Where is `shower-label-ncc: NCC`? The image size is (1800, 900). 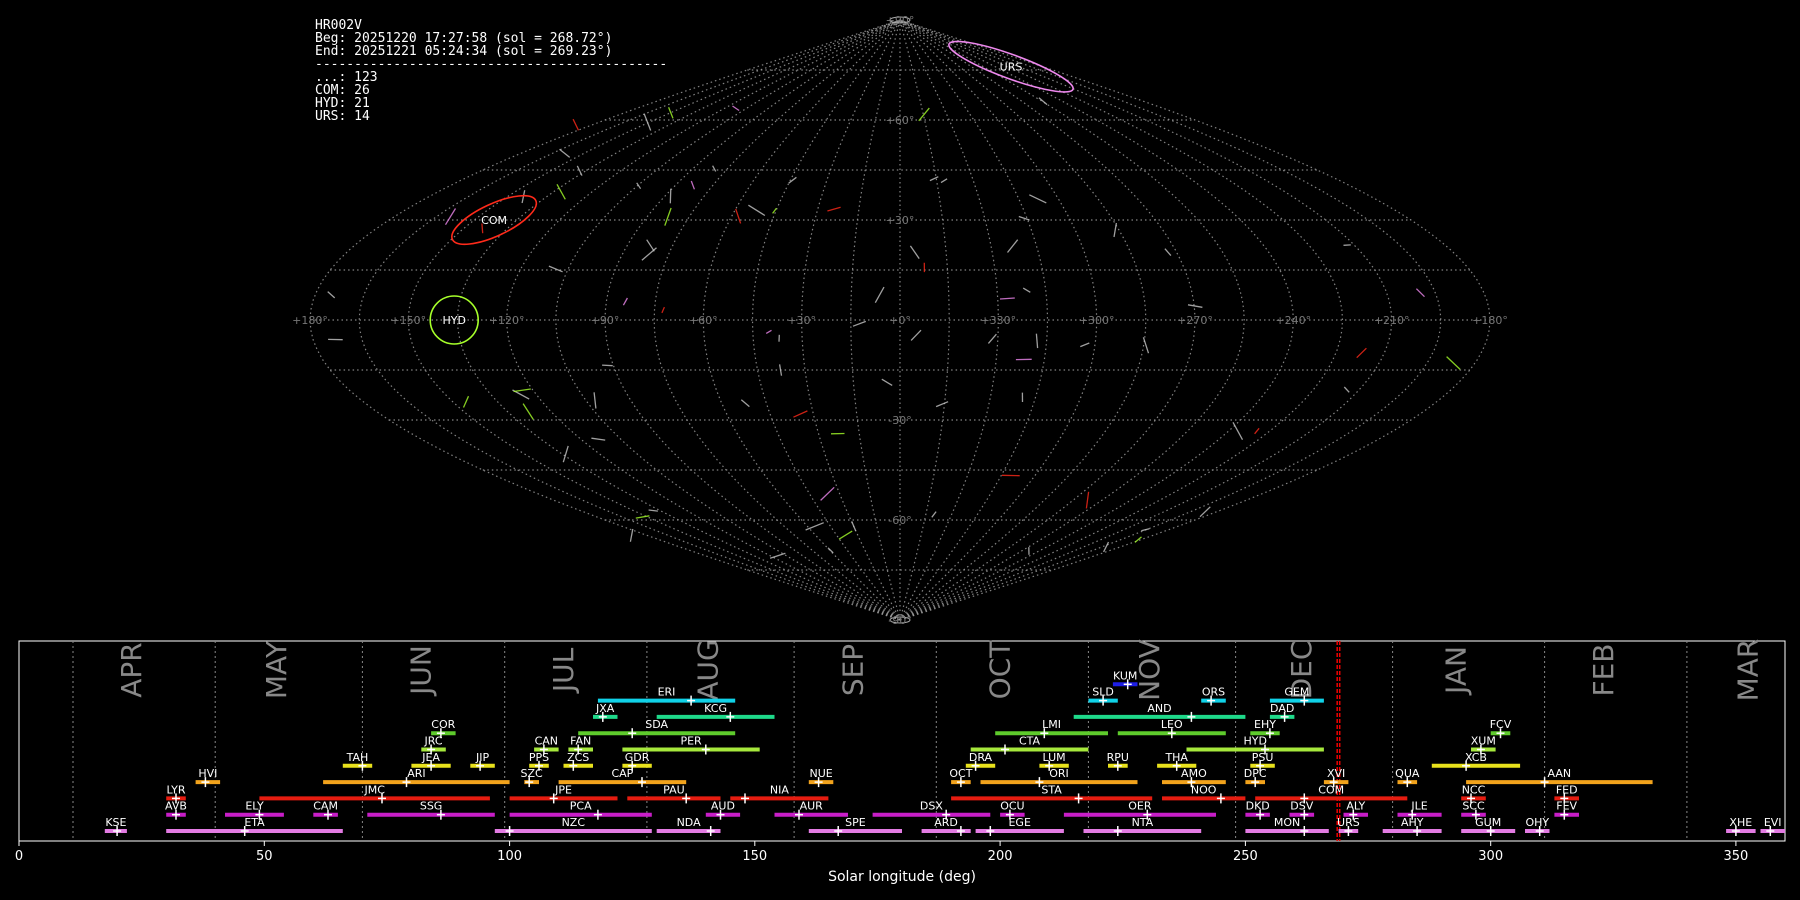 shower-label-ncc: NCC is located at coordinates (1474, 789).